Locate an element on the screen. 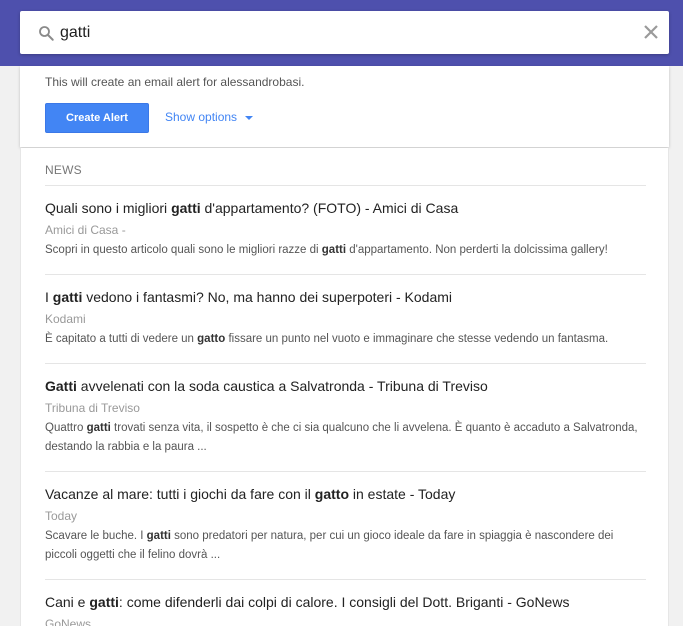 The height and width of the screenshot is (626, 683). text-run: Quattro is located at coordinates (66, 428).